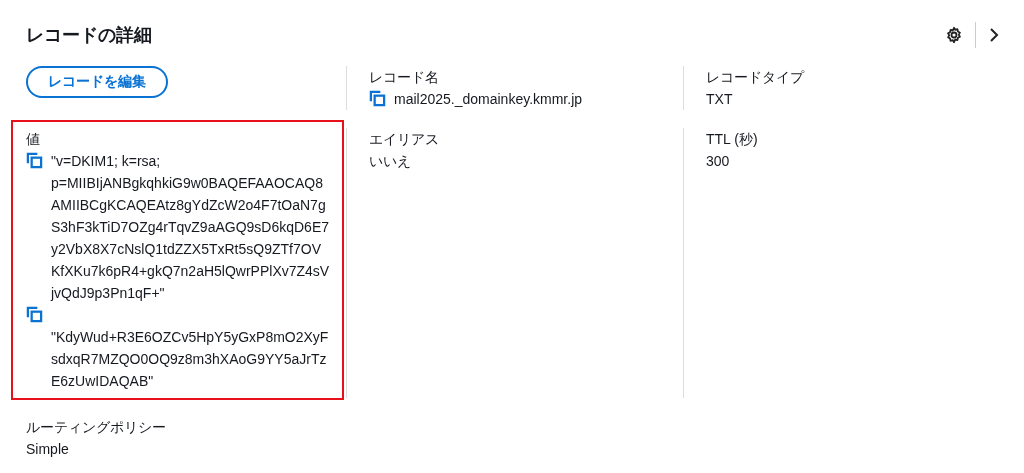 The height and width of the screenshot is (473, 1024). Describe the element at coordinates (732, 139) in the screenshot. I see `field-label: TTL (秒)` at that location.